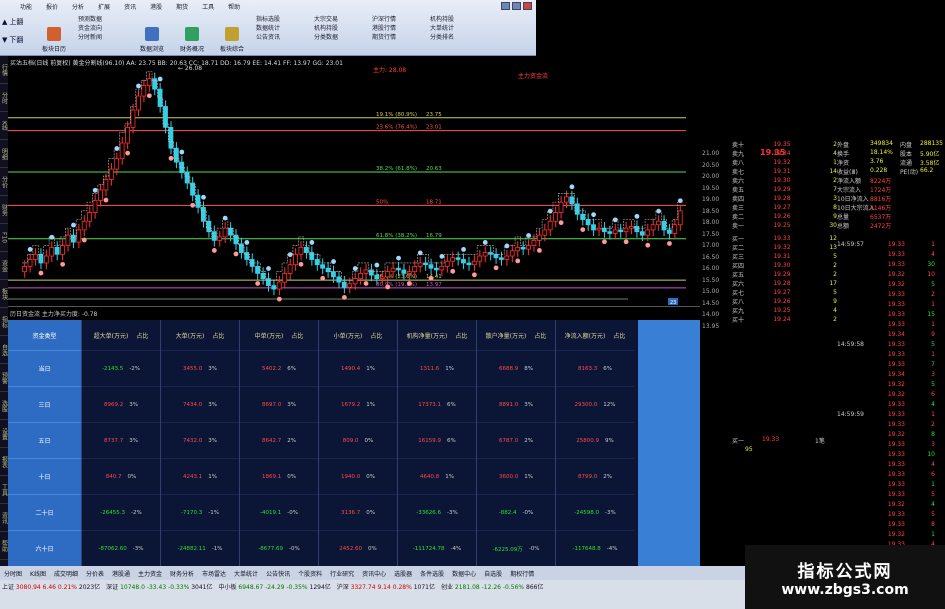  What do you see at coordinates (339, 36) in the screenshot?
I see `toolbar-link: 分类数据` at bounding box center [339, 36].